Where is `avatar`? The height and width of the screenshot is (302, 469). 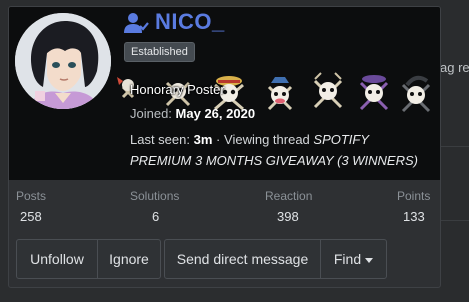 avatar is located at coordinates (63, 61).